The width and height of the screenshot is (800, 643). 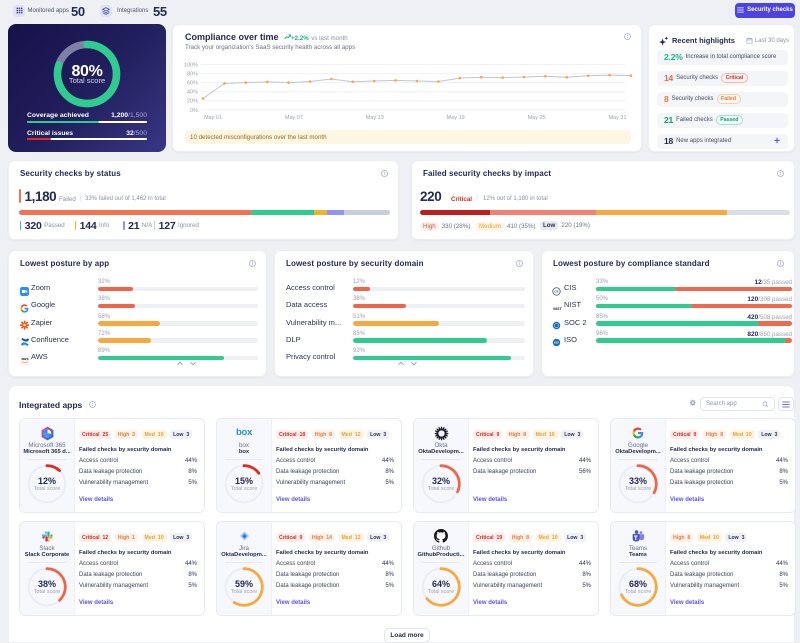 I want to click on svg-text: aws, so click(x=24, y=359).